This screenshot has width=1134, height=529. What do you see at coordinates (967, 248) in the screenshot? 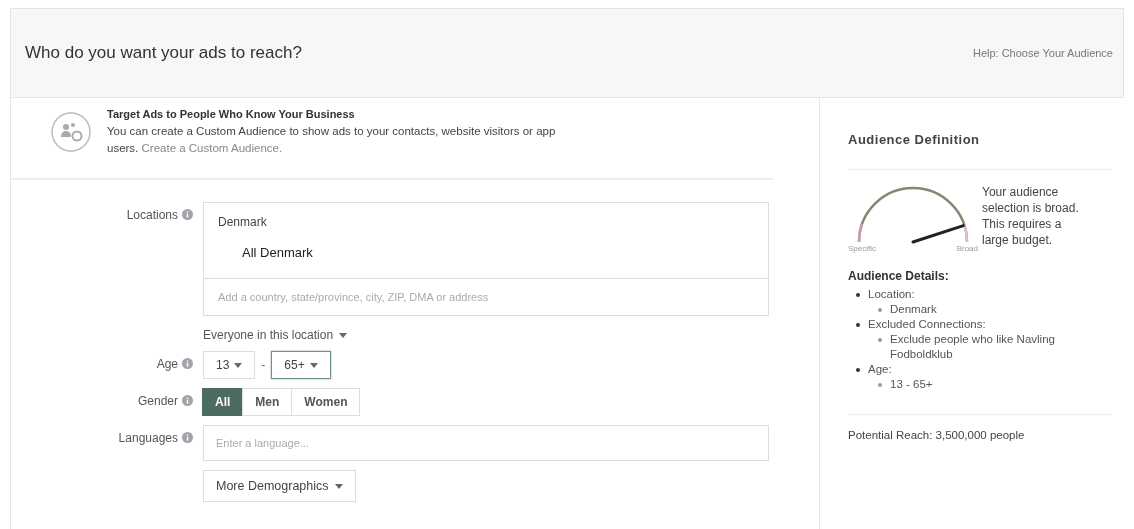
I see `gauge-max-label: Broad` at bounding box center [967, 248].